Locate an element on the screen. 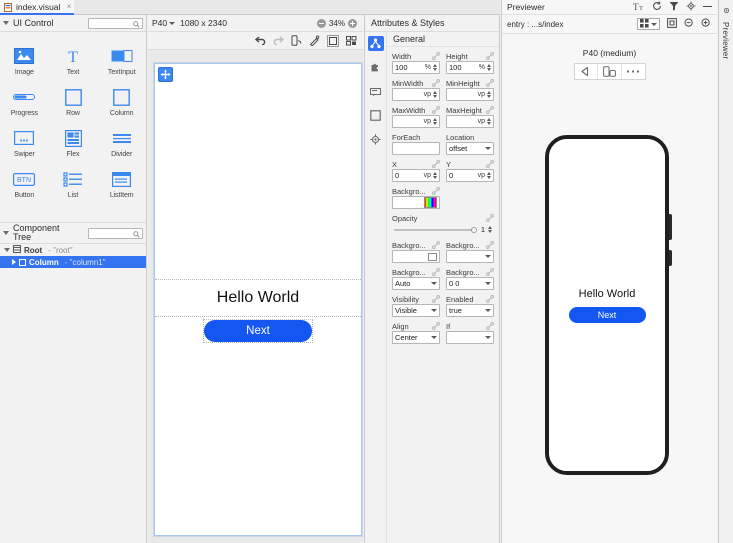 This screenshot has height=543, width=733. field-maxwidth-input: vp is located at coordinates (416, 121).